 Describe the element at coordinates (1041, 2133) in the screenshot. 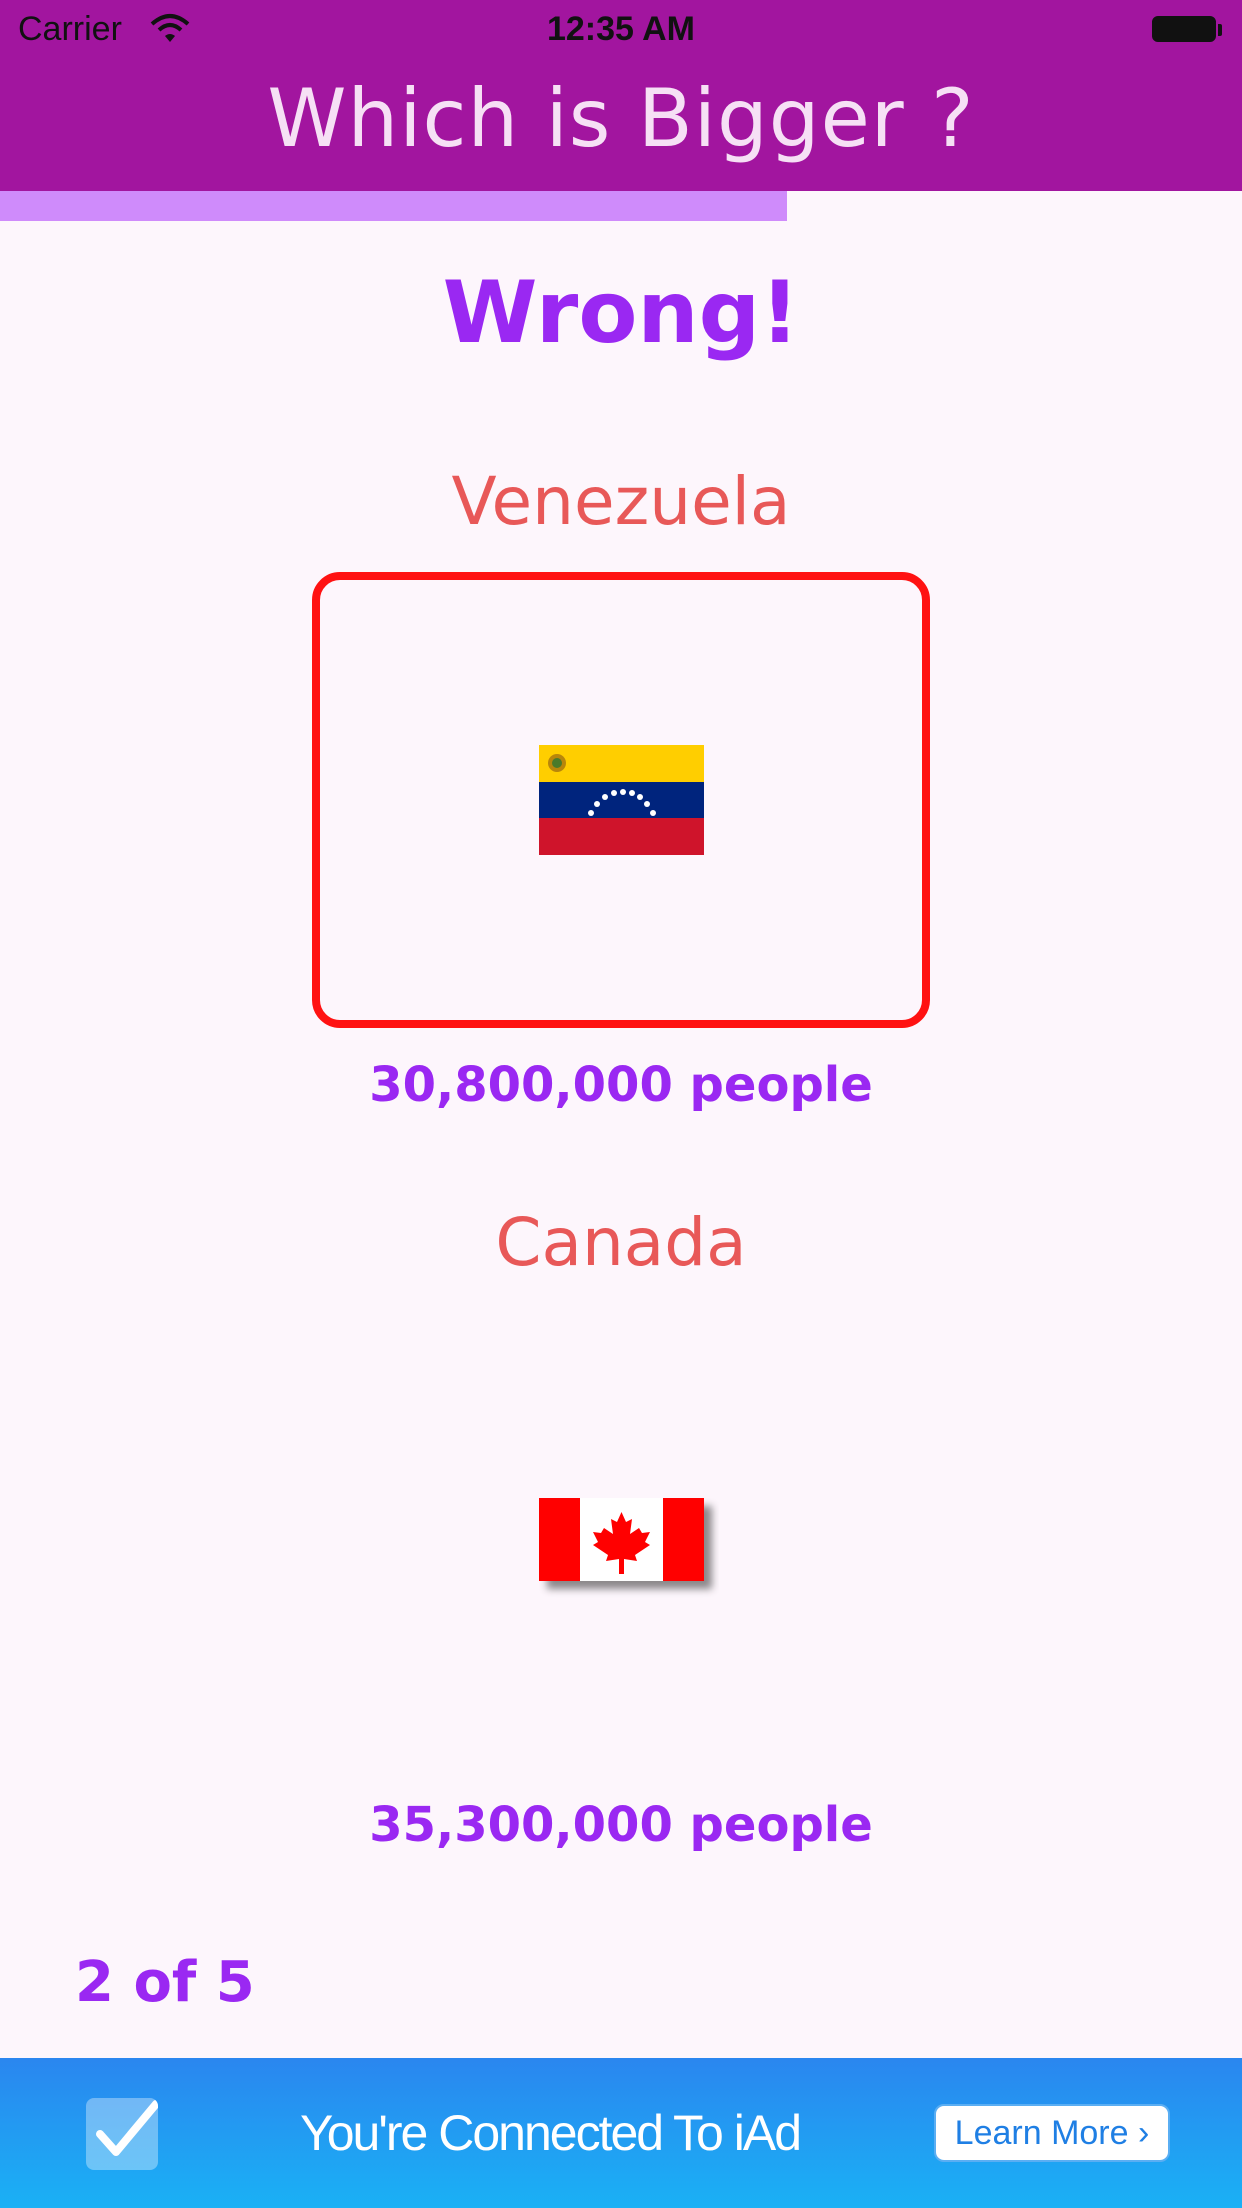

I see `learn-more-label: Learn More` at that location.